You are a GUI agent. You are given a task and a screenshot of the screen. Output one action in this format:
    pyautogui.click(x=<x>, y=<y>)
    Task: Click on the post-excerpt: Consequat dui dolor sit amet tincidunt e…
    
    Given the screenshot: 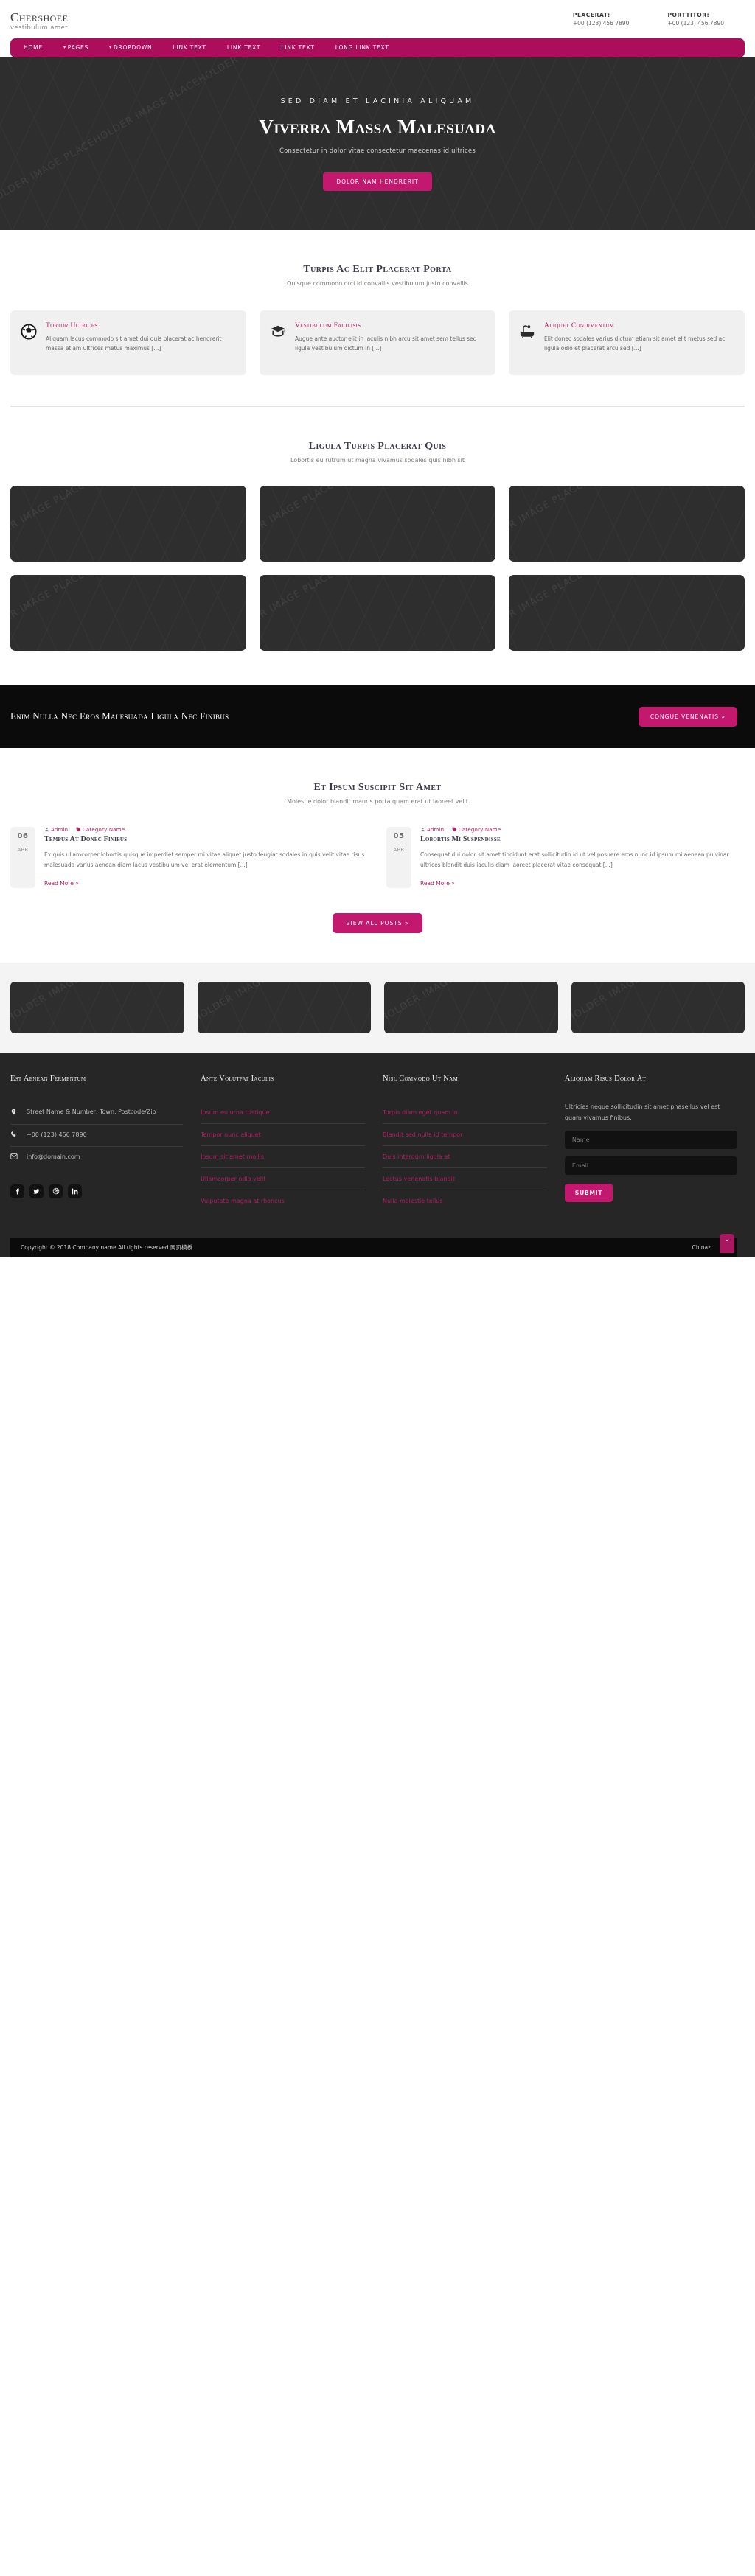 What is the action you would take?
    pyautogui.click(x=574, y=859)
    